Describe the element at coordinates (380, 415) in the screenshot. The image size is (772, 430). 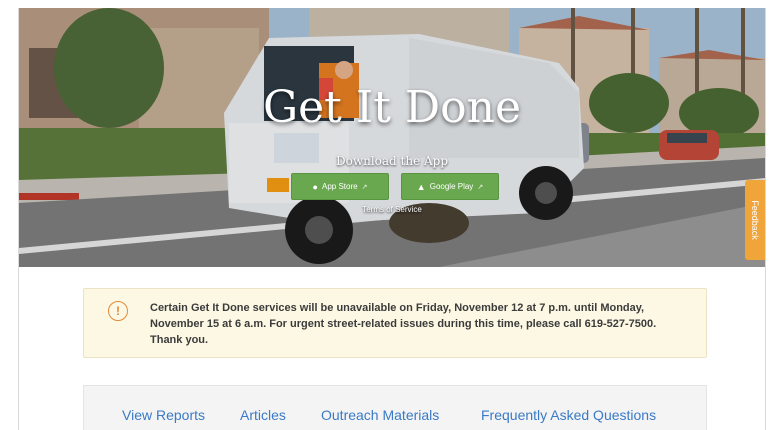
I see `nav-outreach-materials: Outreach Materials` at that location.